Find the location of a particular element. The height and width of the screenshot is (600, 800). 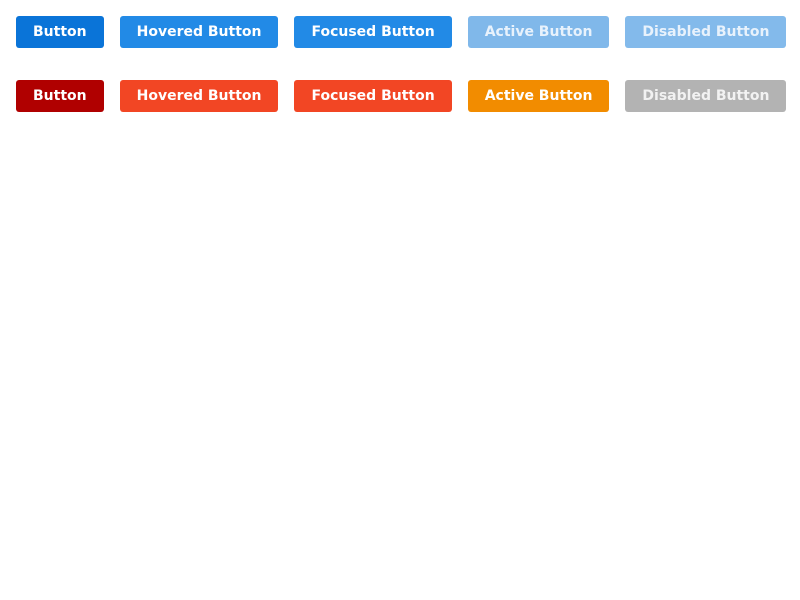

danger-active-button: Active Button is located at coordinates (538, 96).